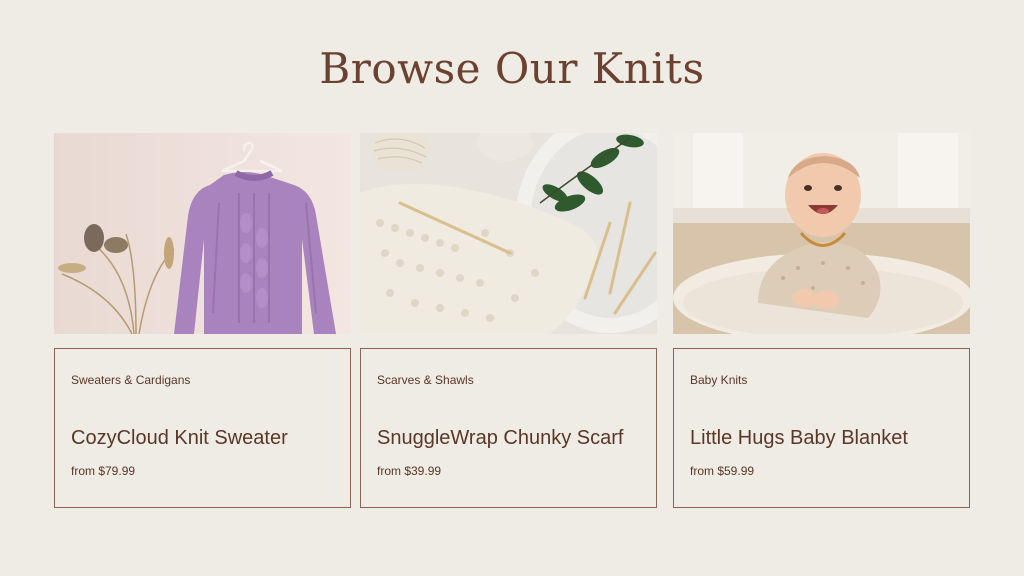 The width and height of the screenshot is (1024, 576). I want to click on product-price: from $39.99, so click(409, 471).